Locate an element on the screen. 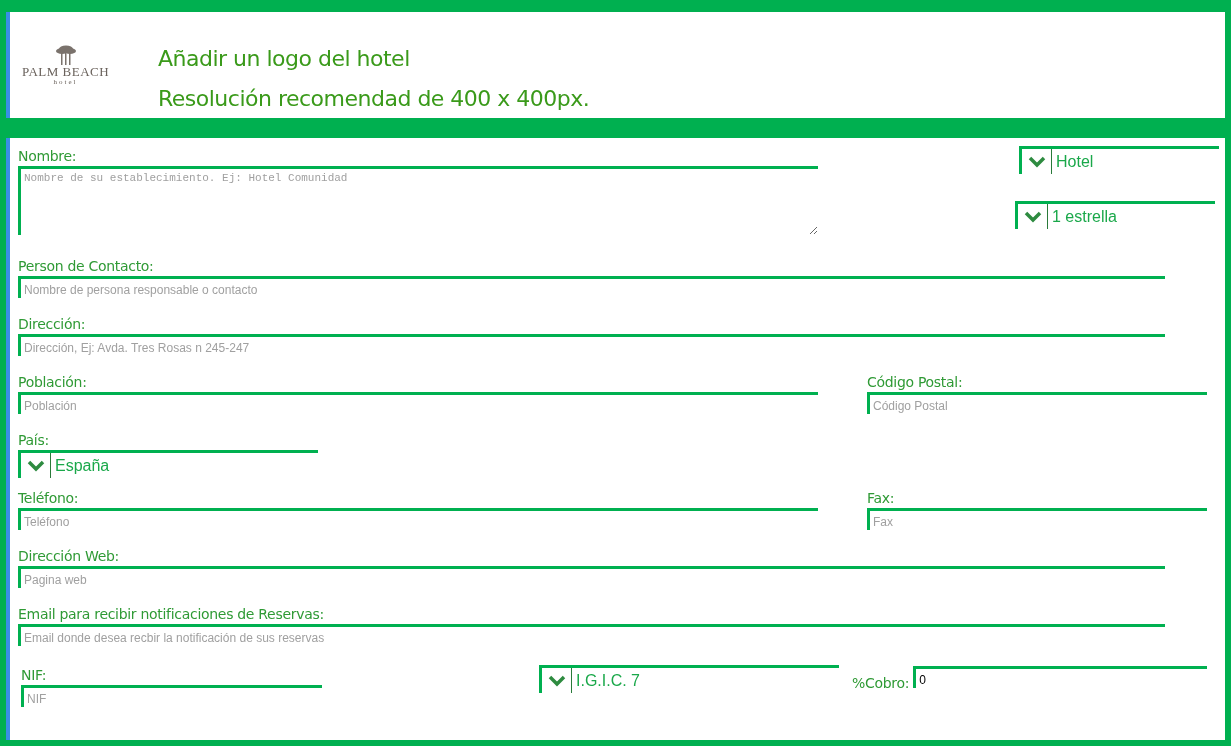  email-field: Email donde desea recbir la notificación de sus reservas is located at coordinates (591, 635).